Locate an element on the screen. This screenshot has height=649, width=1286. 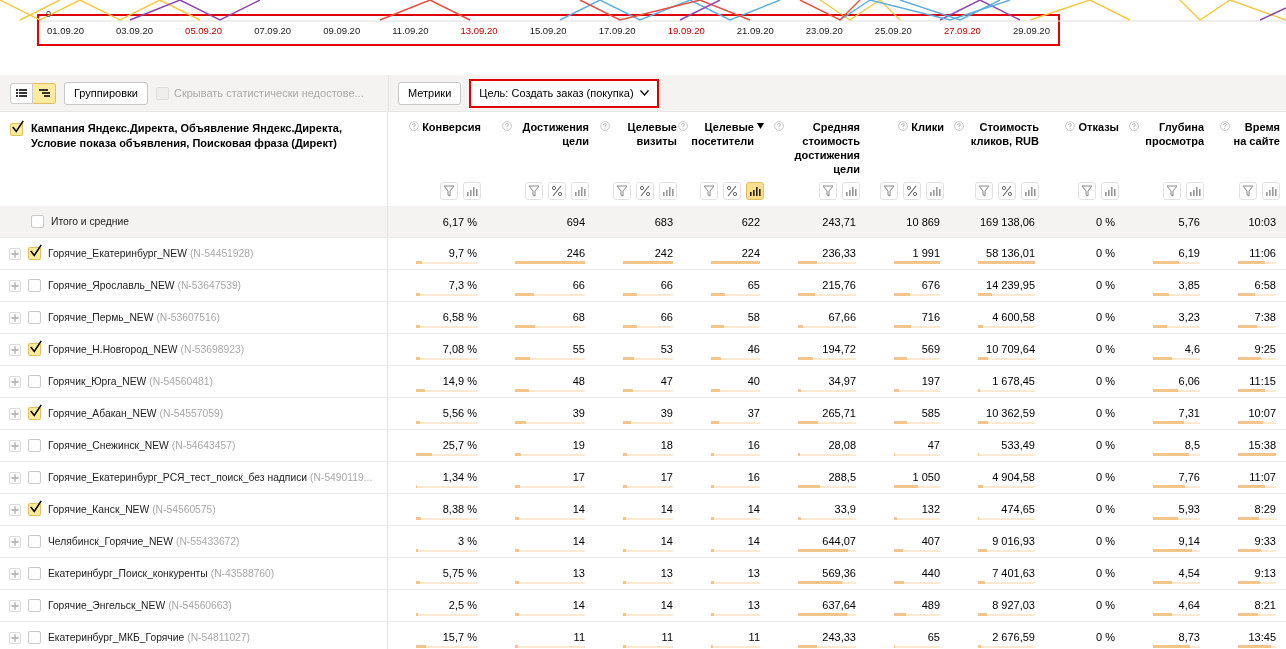
table-cell: 194,72 is located at coordinates (839, 349).